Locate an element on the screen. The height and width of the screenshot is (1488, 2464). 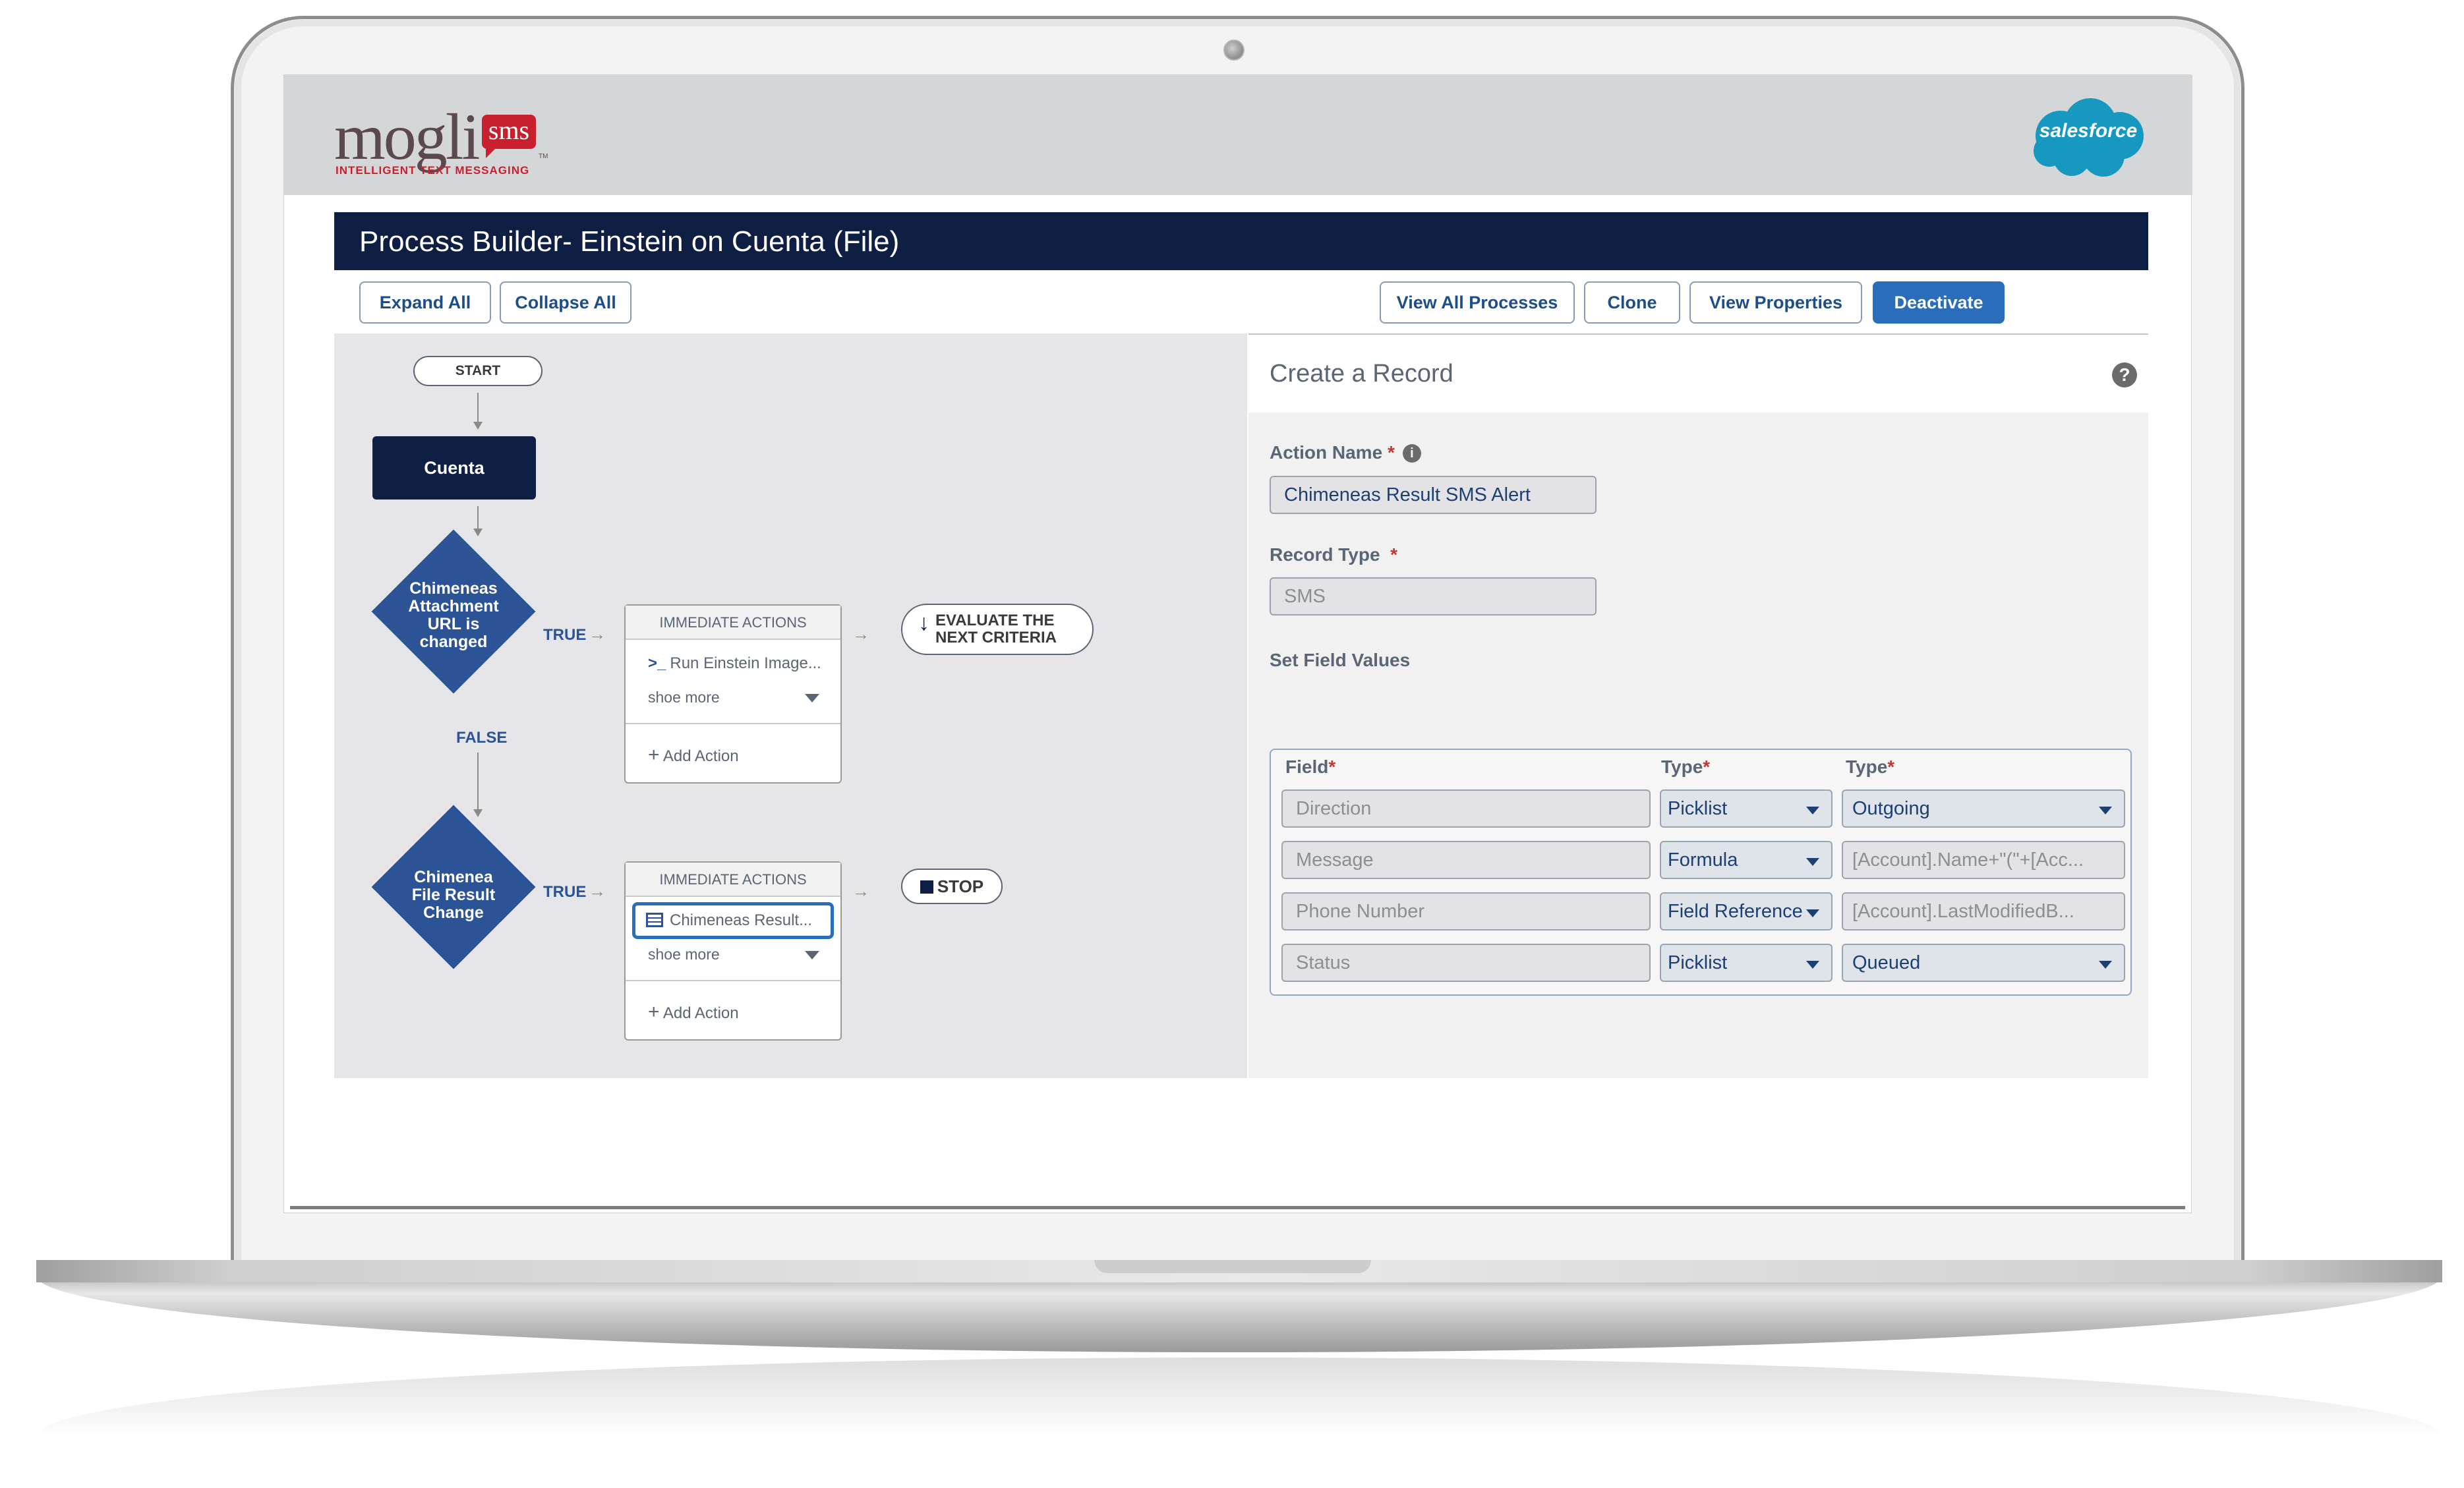
criteria-1-label: Chimeneas Attachment URL is changed is located at coordinates (453, 615).